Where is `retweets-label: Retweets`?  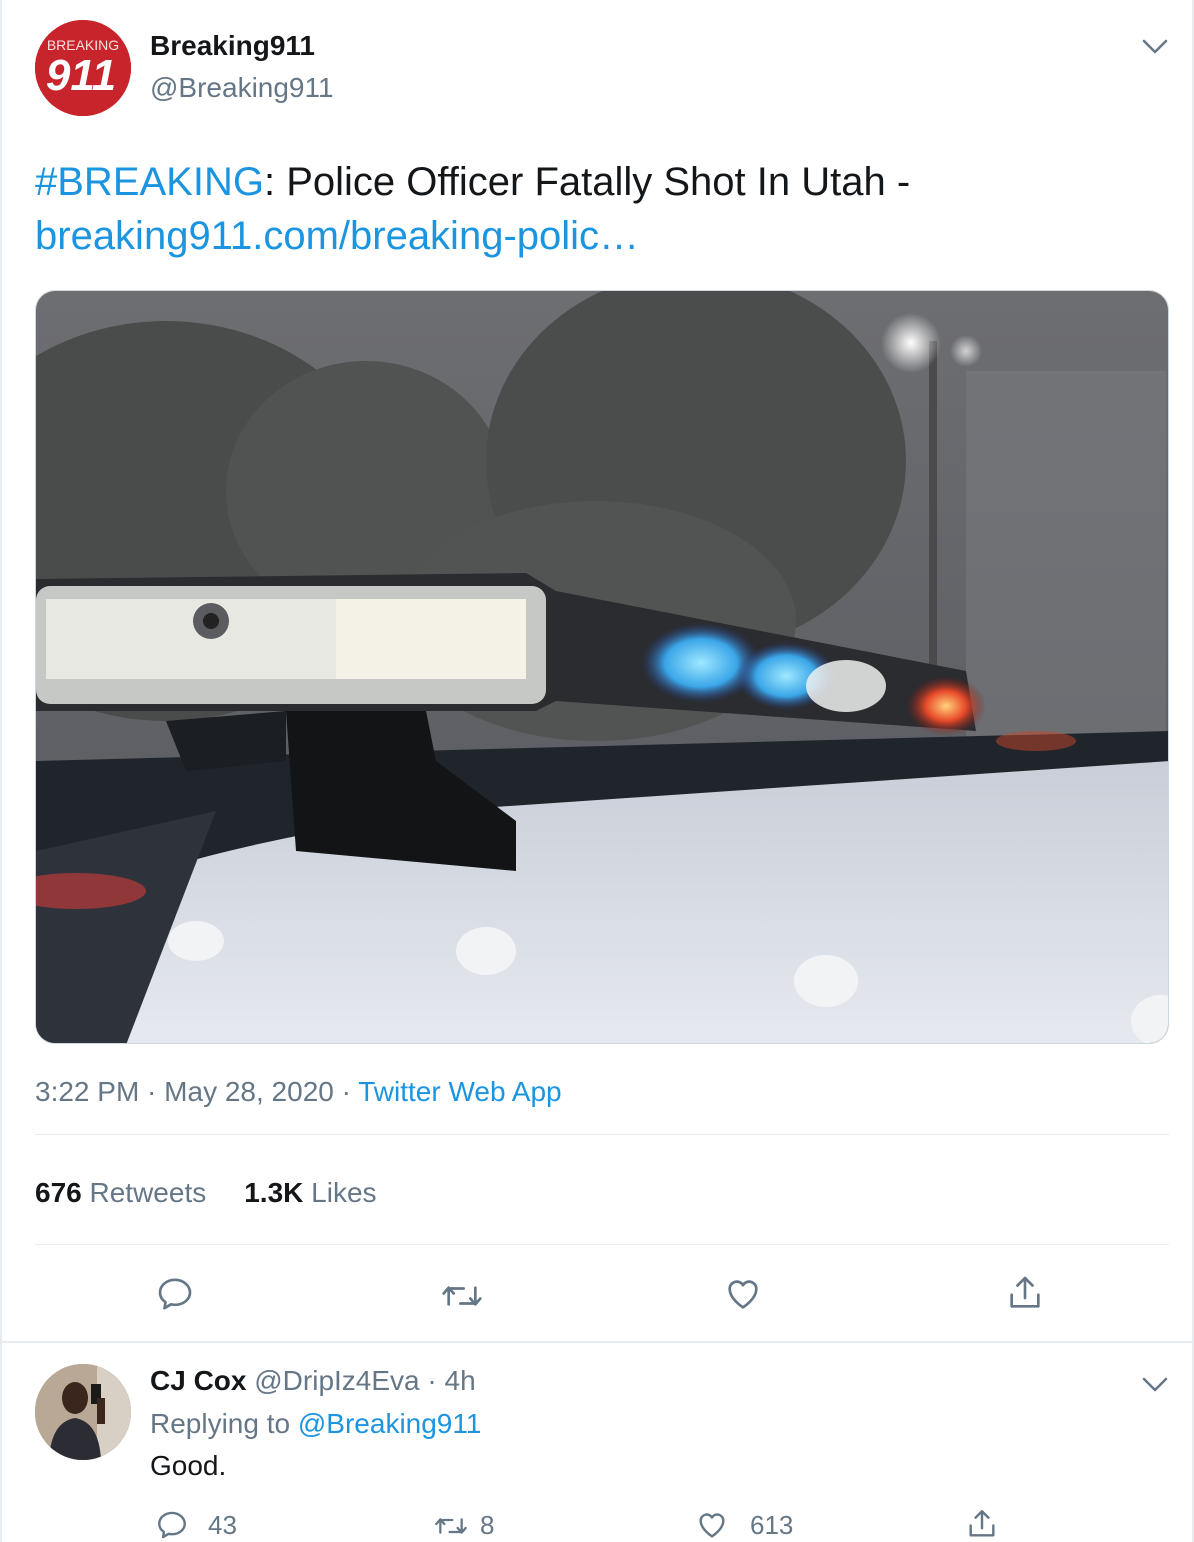 retweets-label: Retweets is located at coordinates (148, 1192).